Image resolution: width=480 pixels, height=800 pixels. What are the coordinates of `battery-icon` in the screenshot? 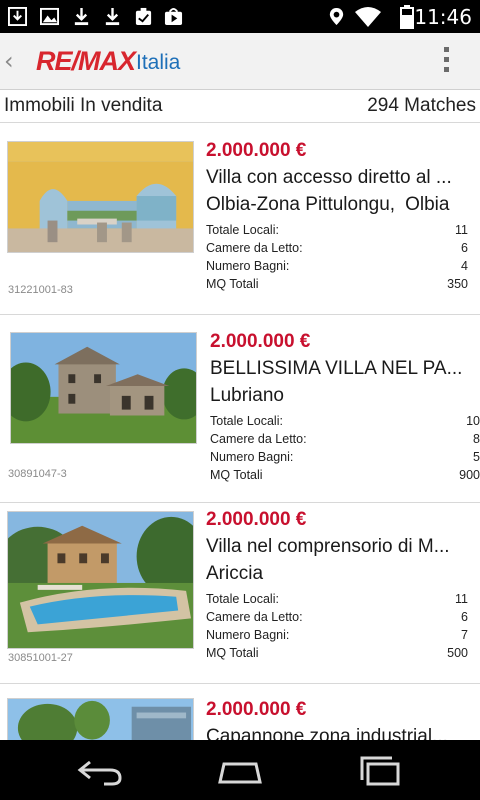 It's located at (407, 17).